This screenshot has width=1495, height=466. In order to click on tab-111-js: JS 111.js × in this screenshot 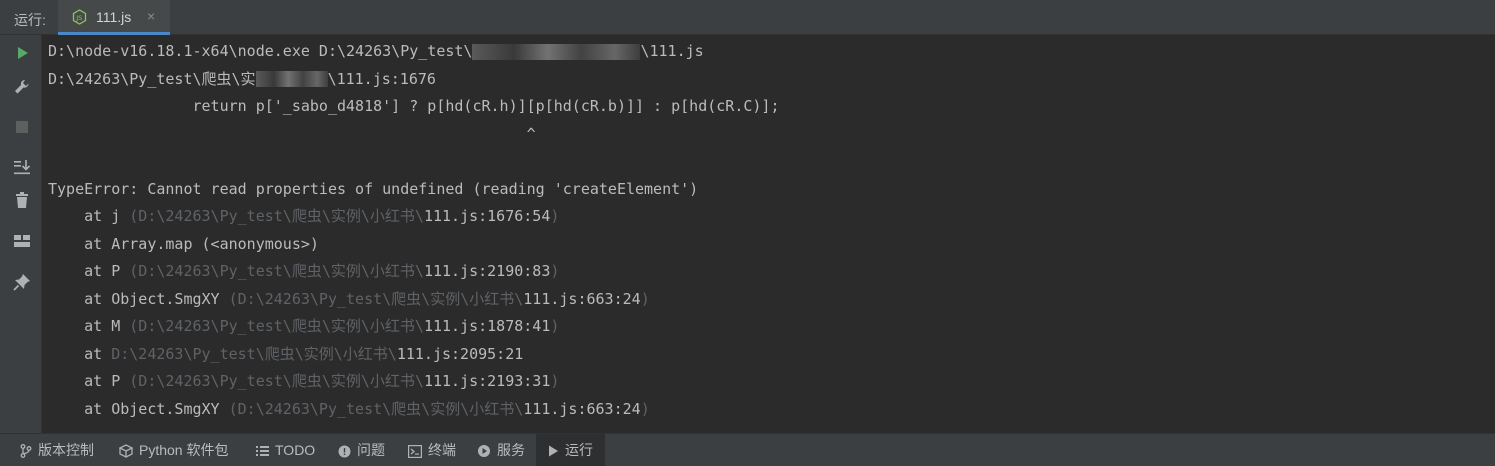, I will do `click(114, 17)`.